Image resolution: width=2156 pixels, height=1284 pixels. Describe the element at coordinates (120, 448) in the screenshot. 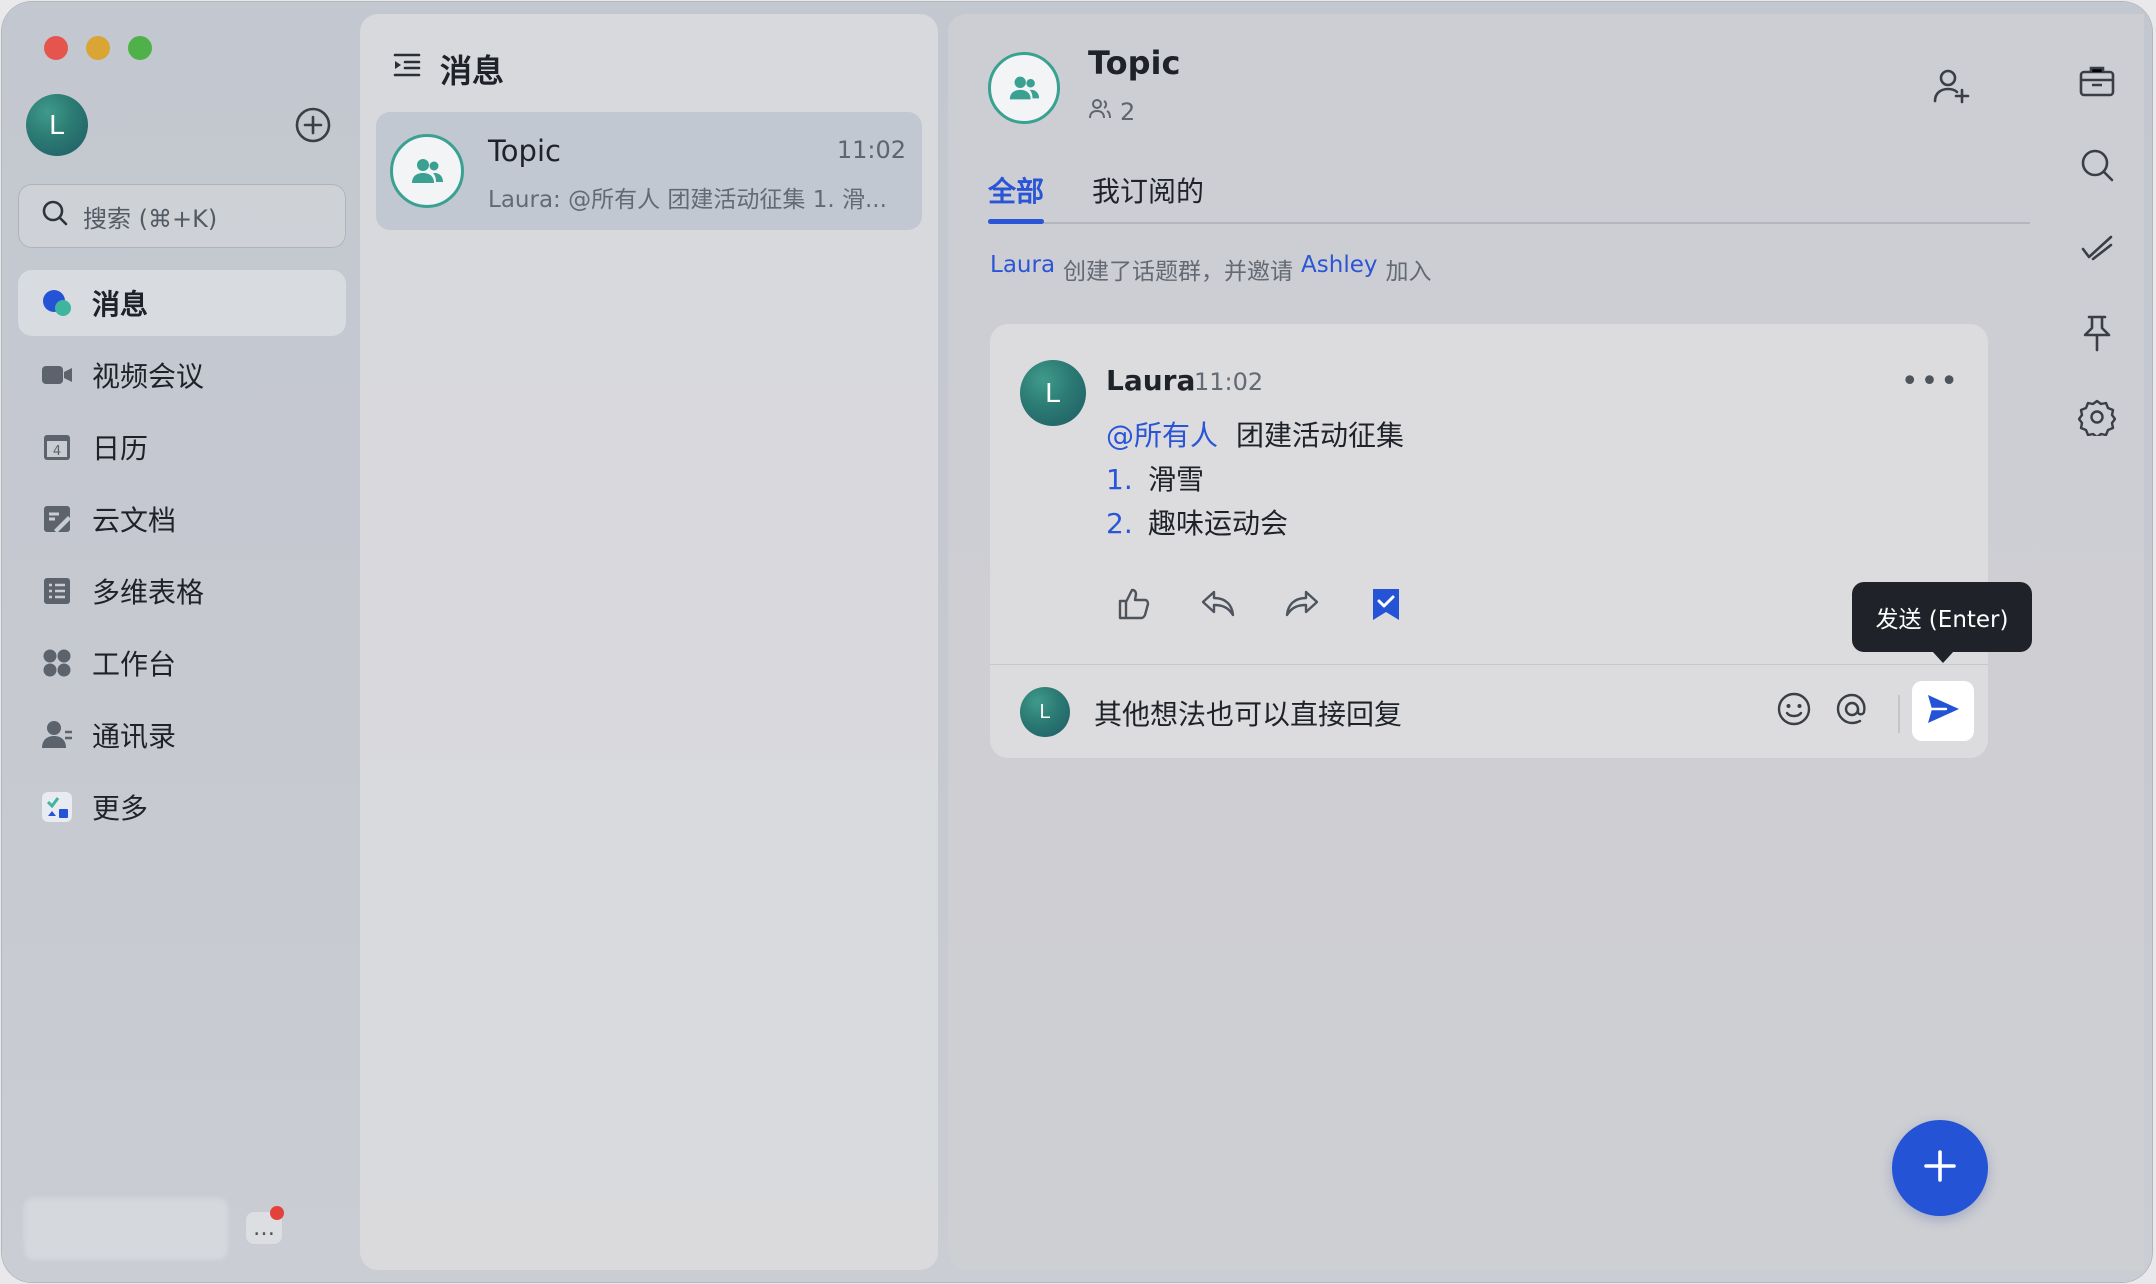

I see `sidebar-item-label: 日历` at that location.